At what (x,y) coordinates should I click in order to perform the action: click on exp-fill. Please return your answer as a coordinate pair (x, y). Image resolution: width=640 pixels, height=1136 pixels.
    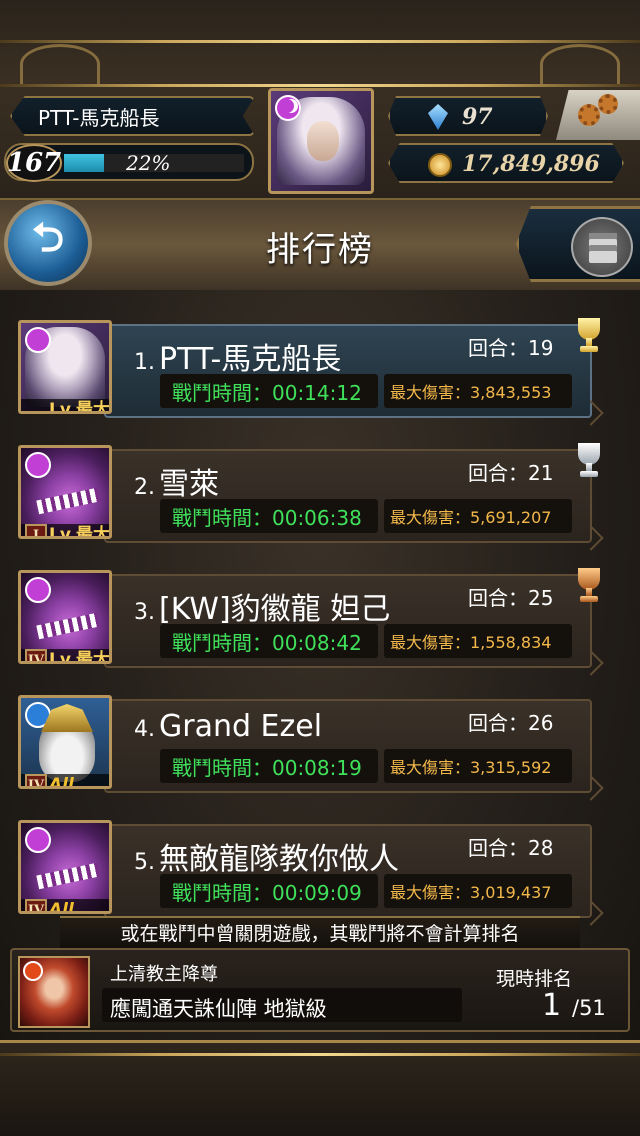
    Looking at the image, I should click on (84, 163).